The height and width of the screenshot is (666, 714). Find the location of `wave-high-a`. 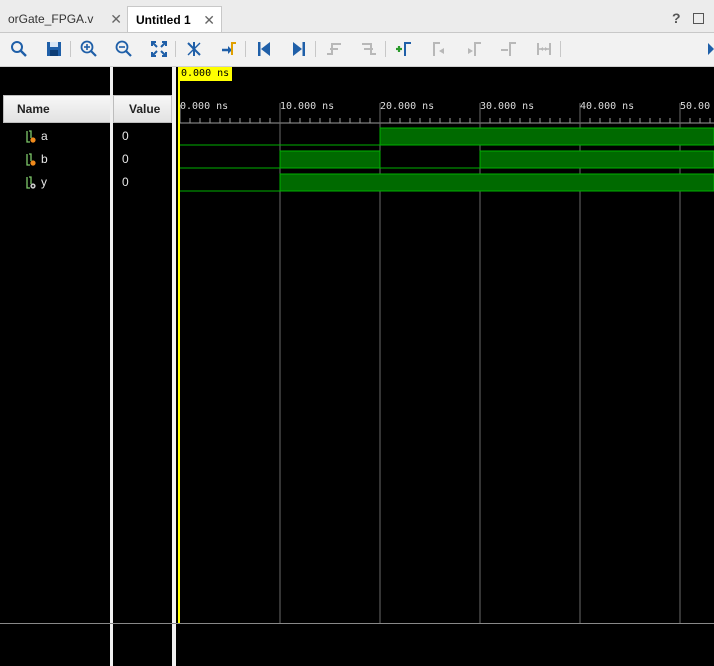

wave-high-a is located at coordinates (546, 136).